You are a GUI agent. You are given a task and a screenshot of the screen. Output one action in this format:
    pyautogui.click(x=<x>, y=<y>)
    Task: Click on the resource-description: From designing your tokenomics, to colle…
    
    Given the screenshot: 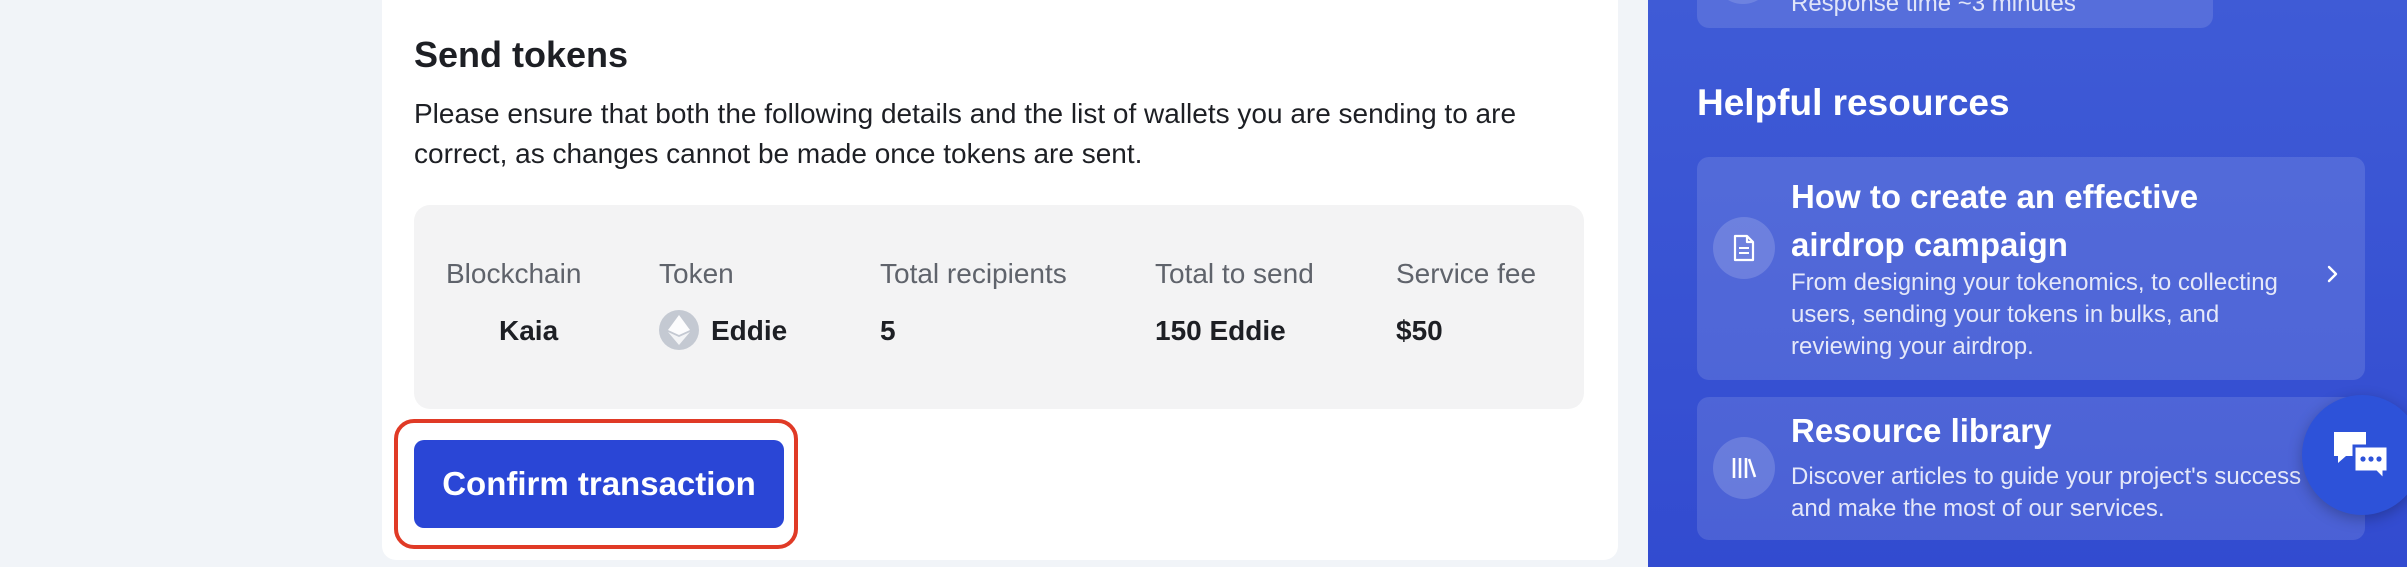 What is the action you would take?
    pyautogui.click(x=2034, y=314)
    